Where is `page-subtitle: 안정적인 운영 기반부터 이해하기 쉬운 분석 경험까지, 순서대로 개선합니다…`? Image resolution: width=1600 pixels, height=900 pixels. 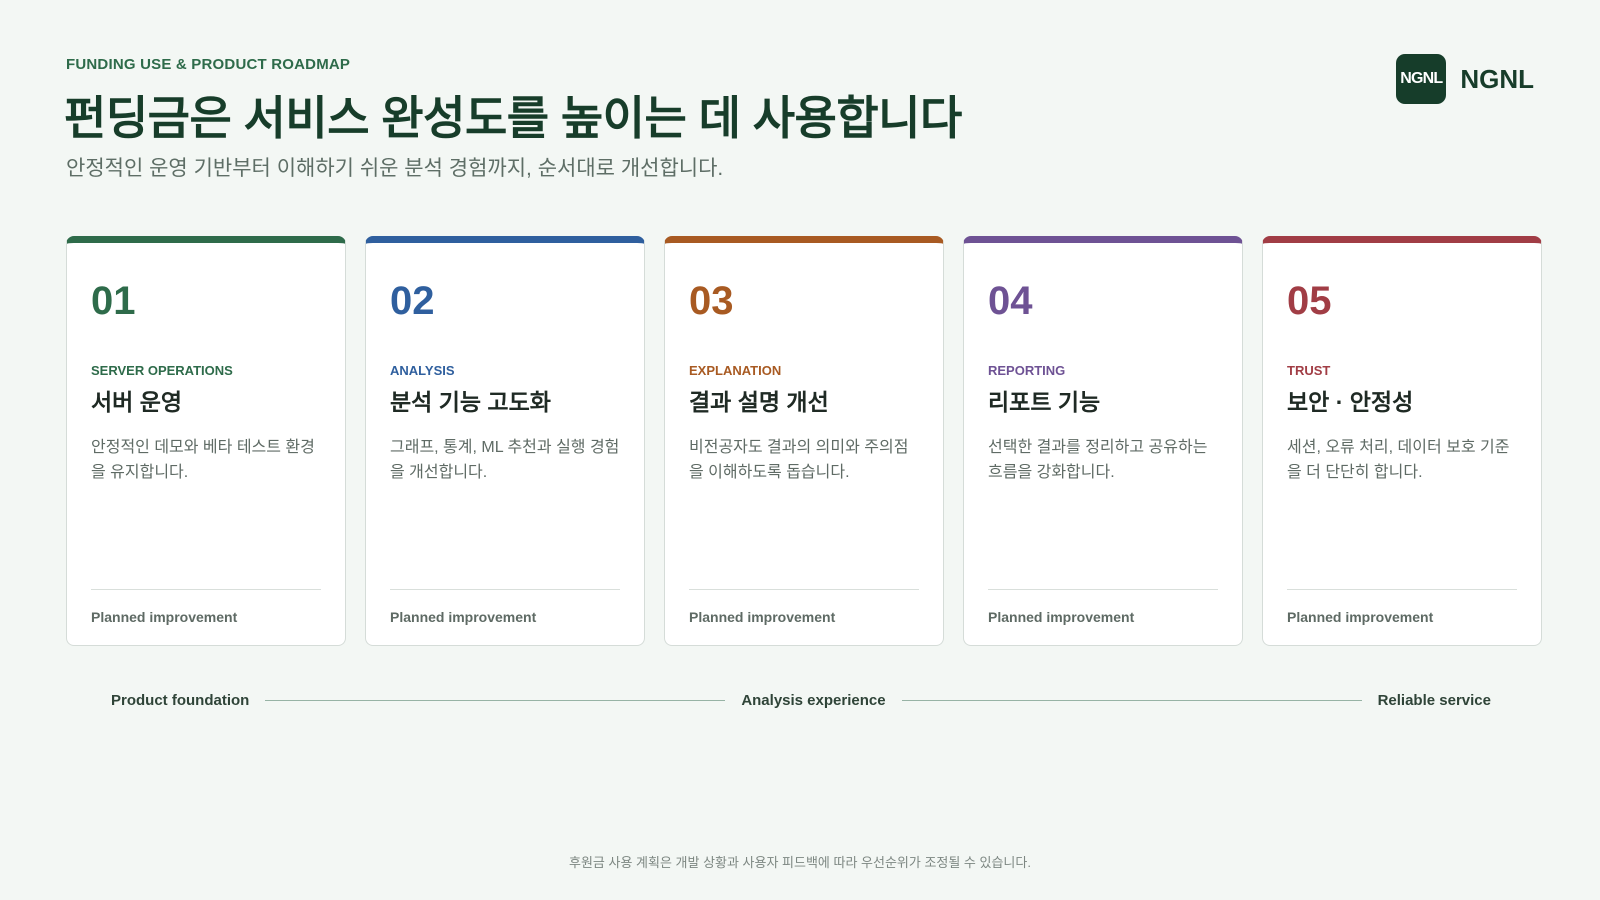
page-subtitle: 안정적인 운영 기반부터 이해하기 쉬운 분석 경험까지, 순서대로 개선합니다… is located at coordinates (395, 168).